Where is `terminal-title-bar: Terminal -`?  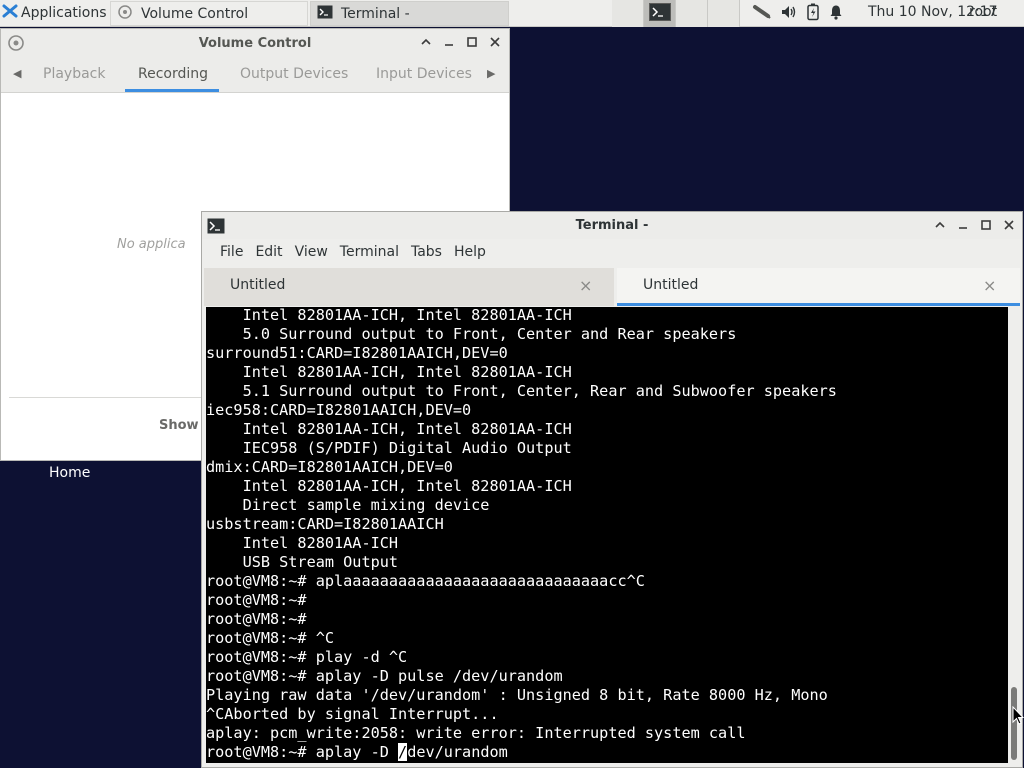 terminal-title-bar: Terminal - is located at coordinates (612, 225).